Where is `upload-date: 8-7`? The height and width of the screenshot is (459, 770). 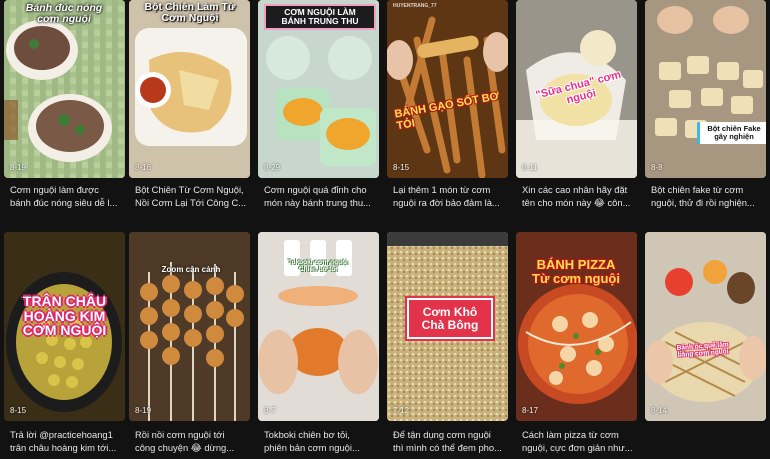
upload-date: 8-7 is located at coordinates (270, 410).